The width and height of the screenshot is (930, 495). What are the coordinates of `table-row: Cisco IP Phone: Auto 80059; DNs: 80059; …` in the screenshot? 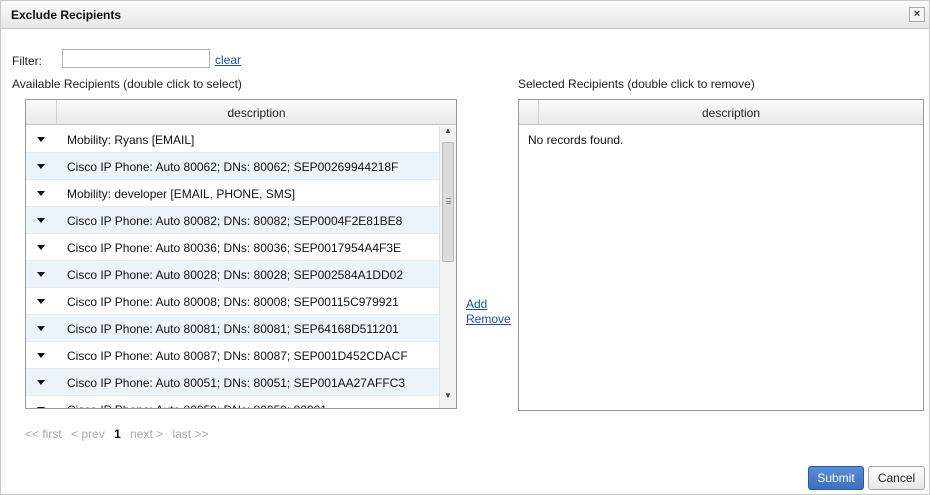 It's located at (233, 402).